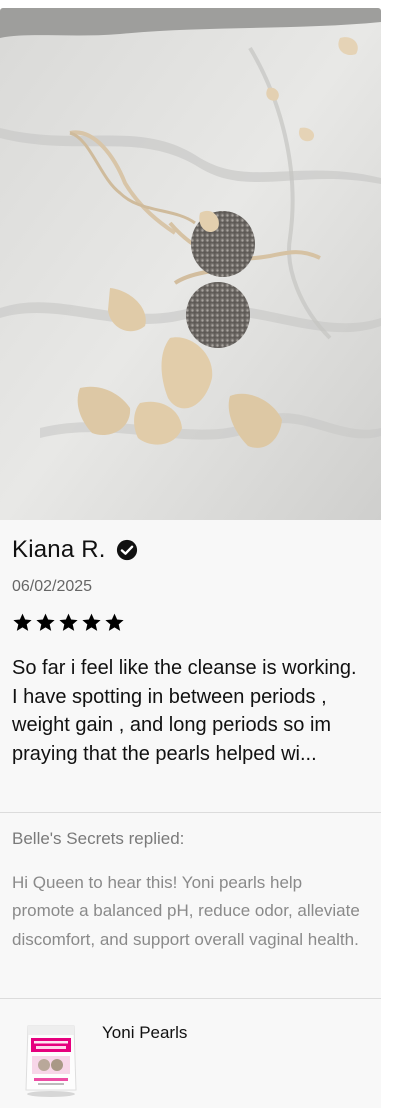  I want to click on product-package-thumbnail, so click(51, 1059).